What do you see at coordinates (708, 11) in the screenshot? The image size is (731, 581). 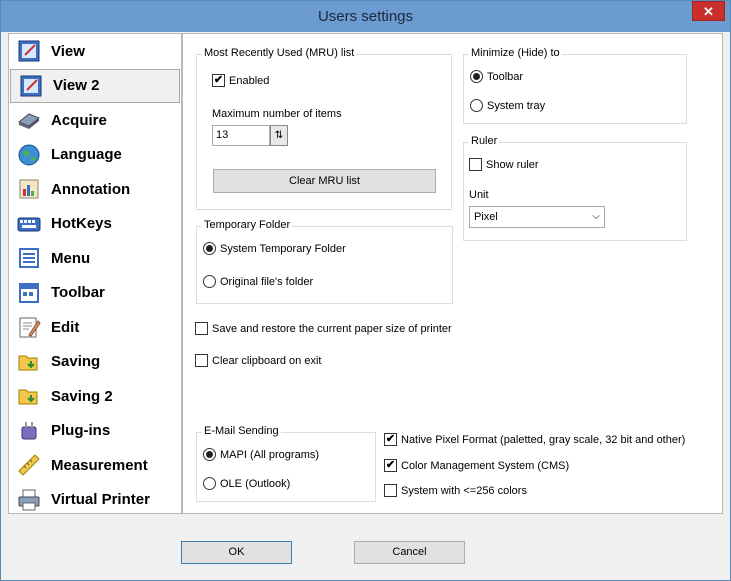 I see `close-button: ✕` at bounding box center [708, 11].